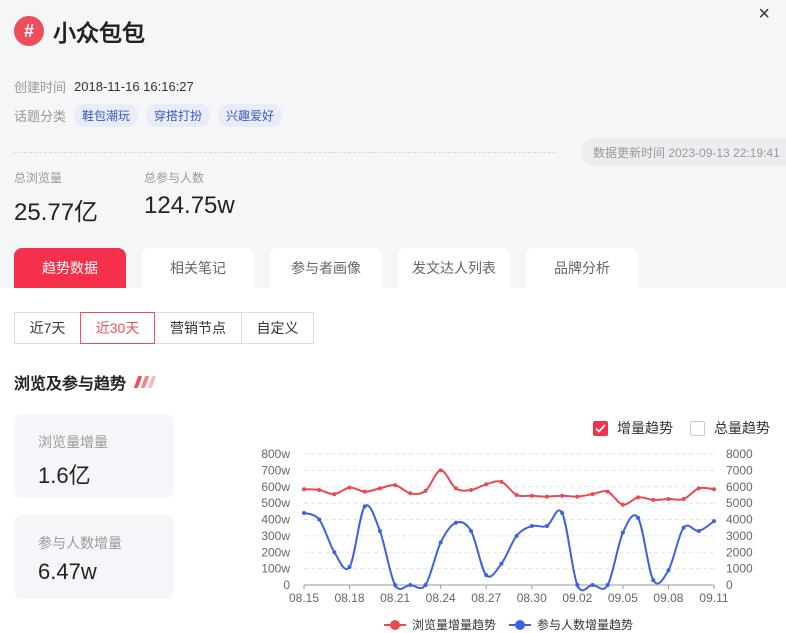 This screenshot has width=786, height=633. What do you see at coordinates (70, 268) in the screenshot?
I see `tab-trend-data: 趋势数据` at bounding box center [70, 268].